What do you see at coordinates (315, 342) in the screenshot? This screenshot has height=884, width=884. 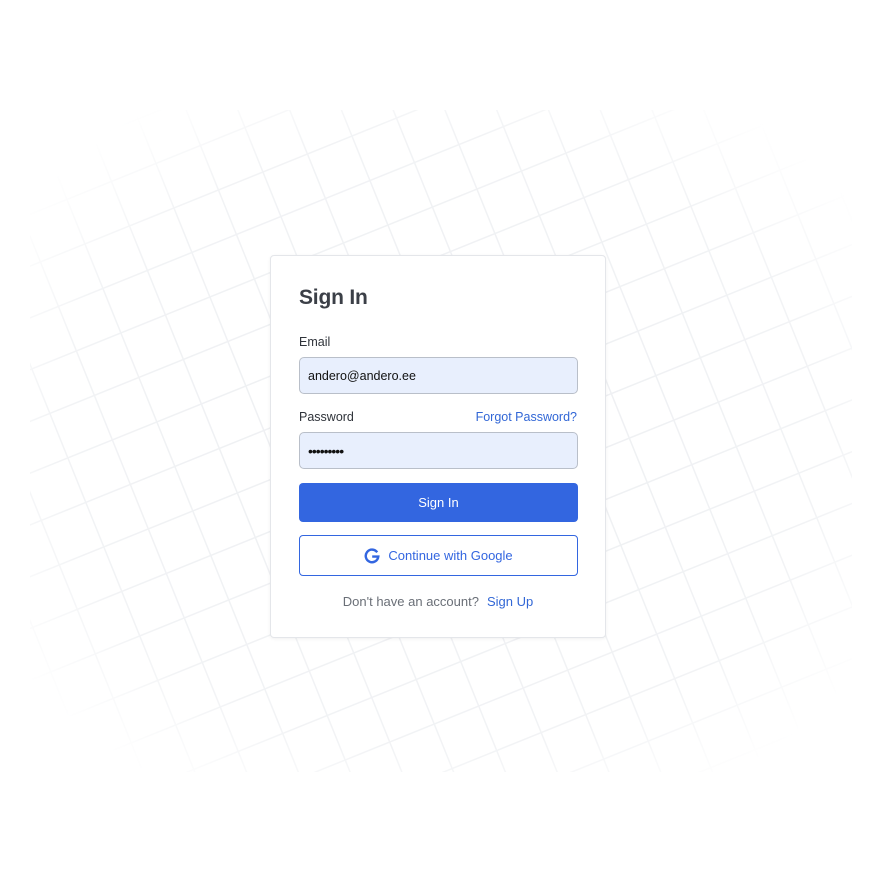 I see `email-label: Email` at bounding box center [315, 342].